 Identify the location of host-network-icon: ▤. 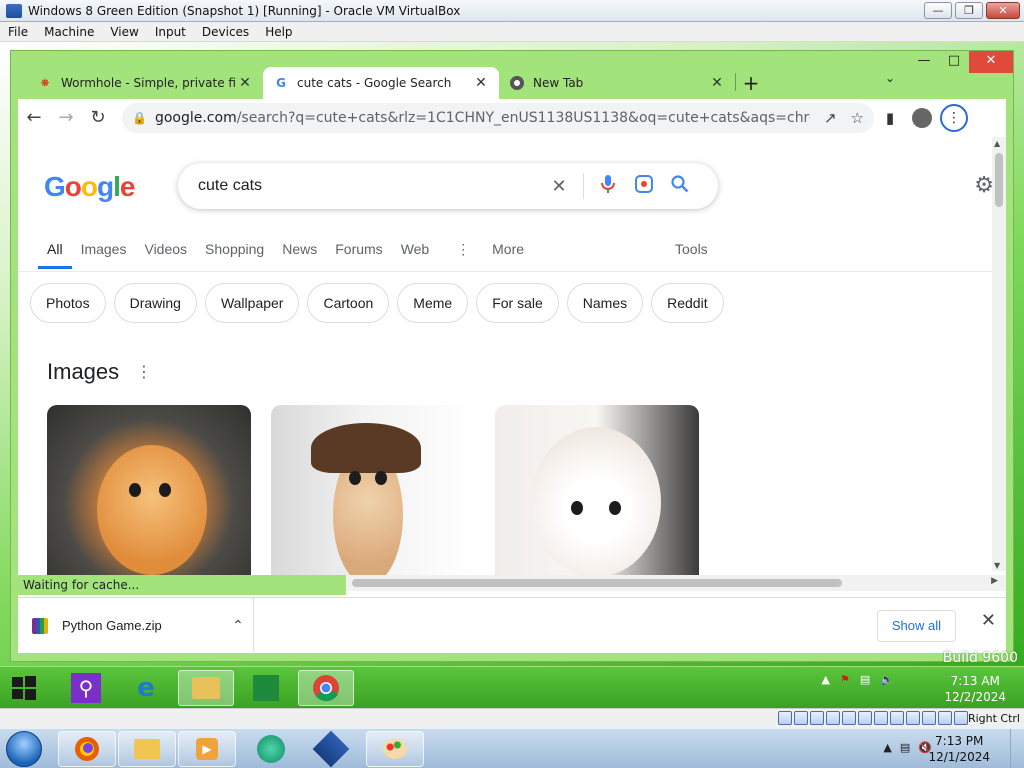
(905, 747).